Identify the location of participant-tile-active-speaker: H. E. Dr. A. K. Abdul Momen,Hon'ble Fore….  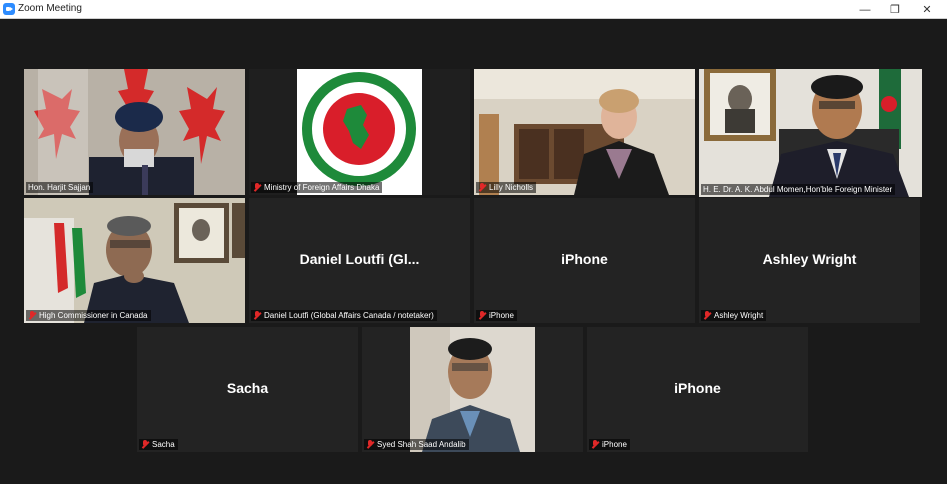
(810, 133).